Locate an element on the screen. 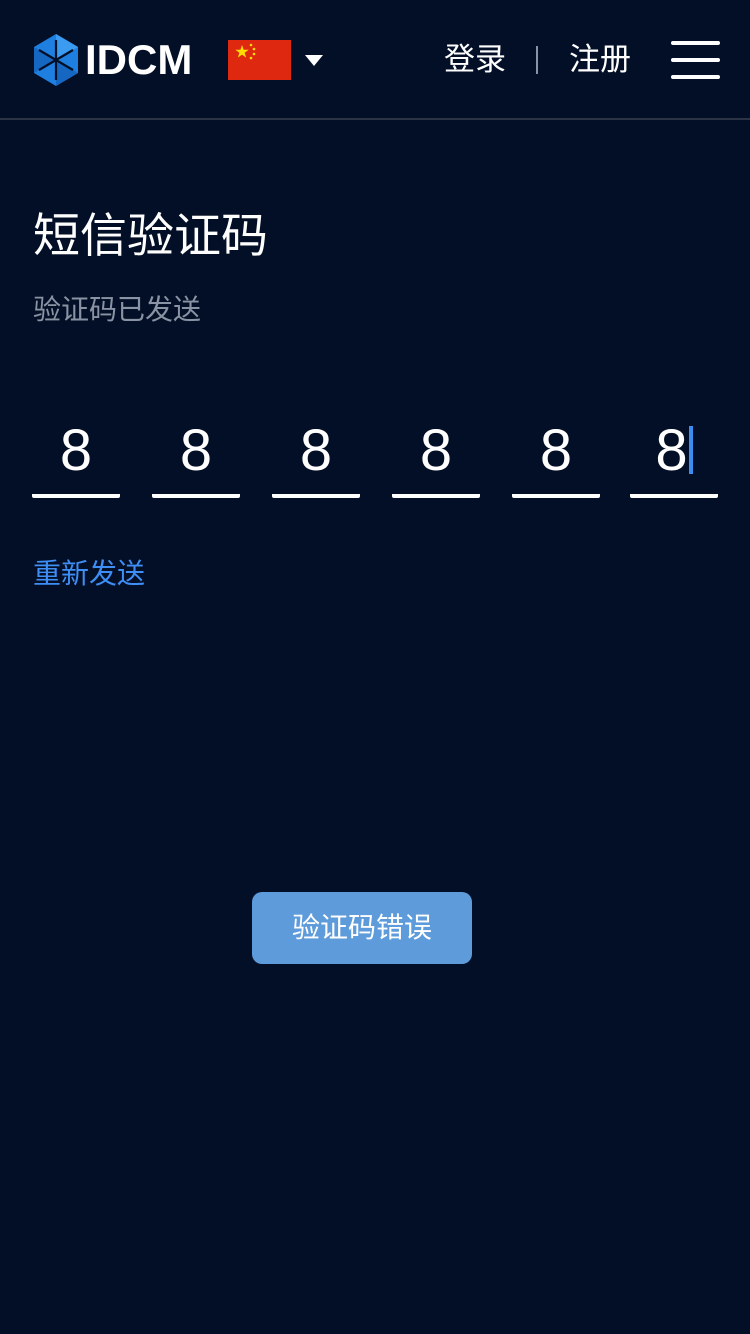 This screenshot has height=1334, width=750. idcm-logo-icon is located at coordinates (56, 60).